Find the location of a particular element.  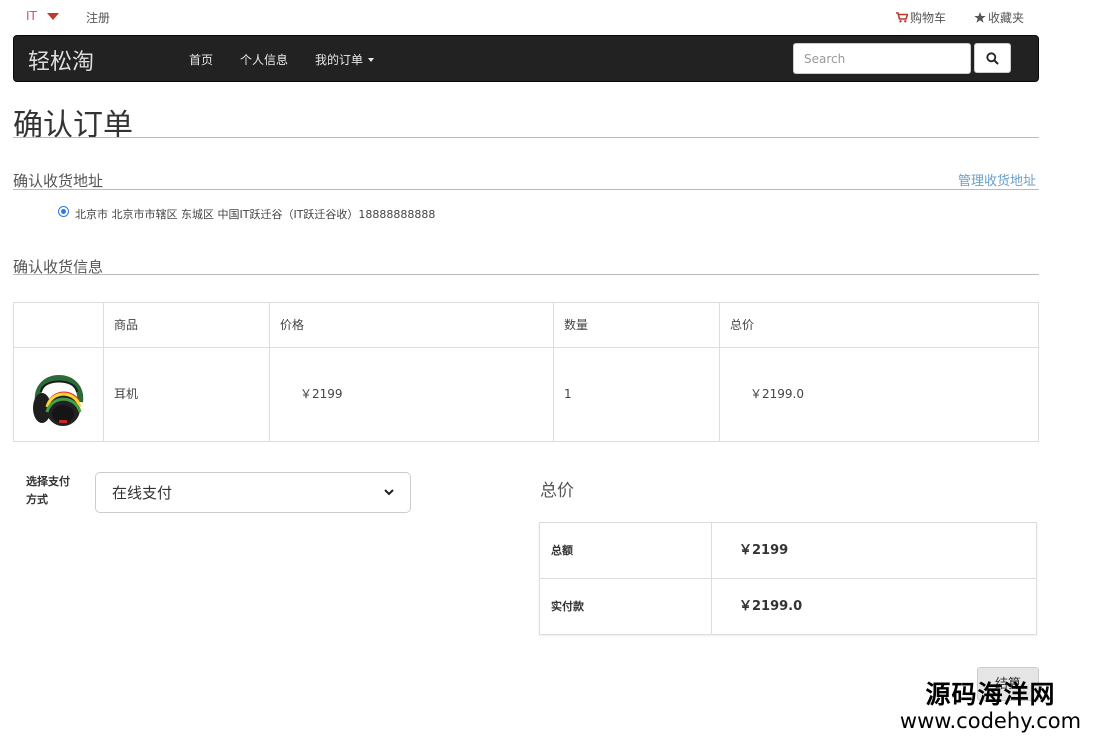

table-header-price: 价格 is located at coordinates (412, 325).